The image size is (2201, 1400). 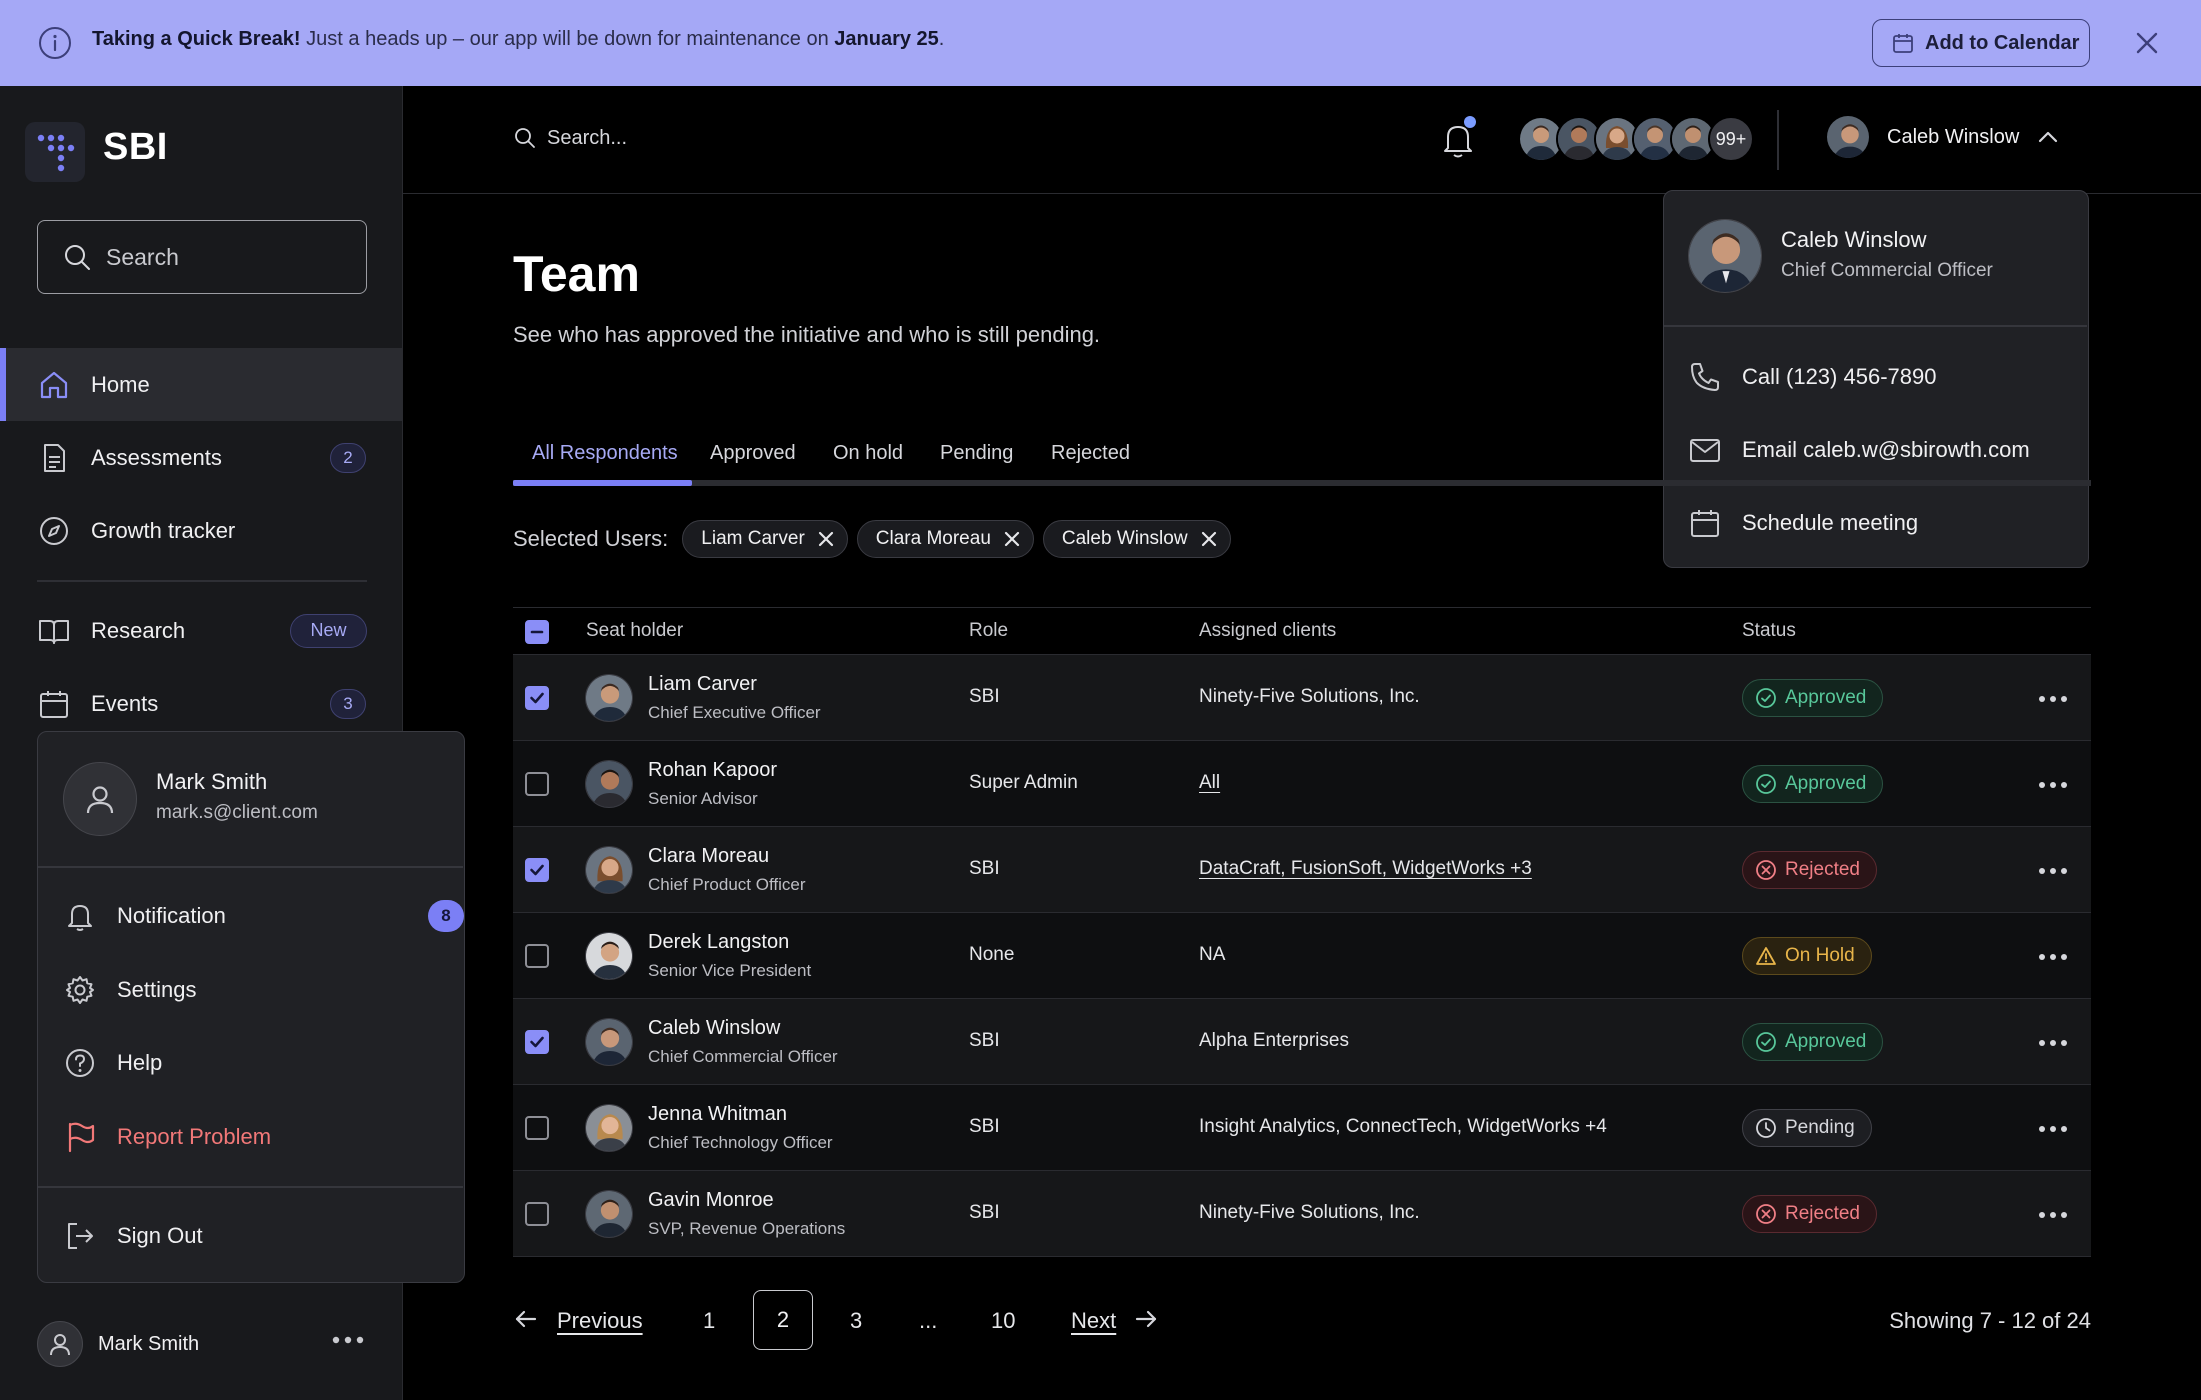 I want to click on next-page-link: Next, so click(x=1093, y=1321).